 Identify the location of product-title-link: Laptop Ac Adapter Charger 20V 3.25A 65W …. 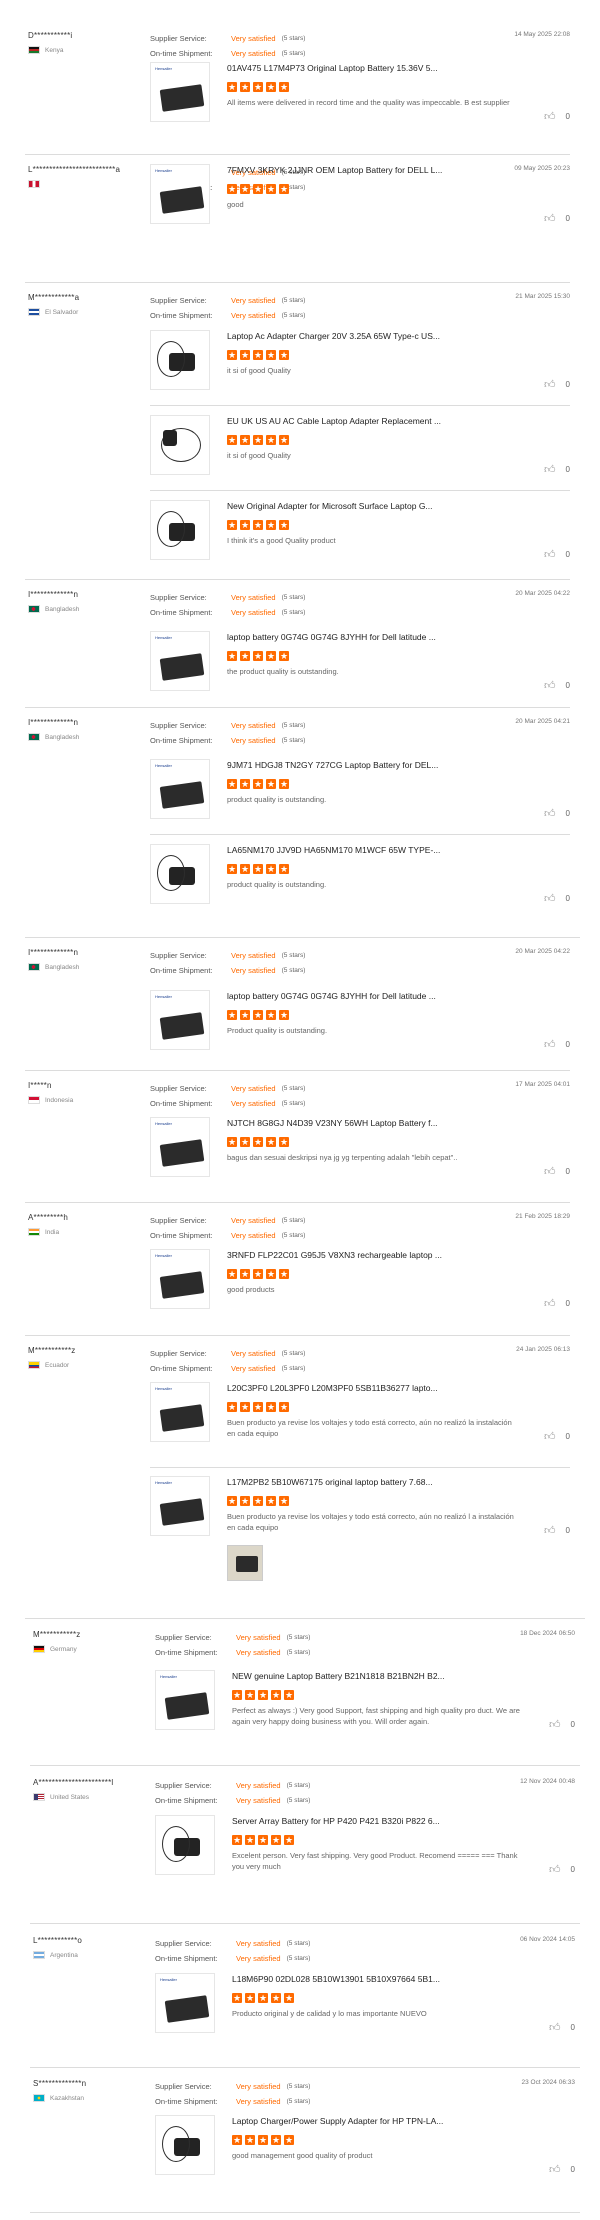
(372, 336).